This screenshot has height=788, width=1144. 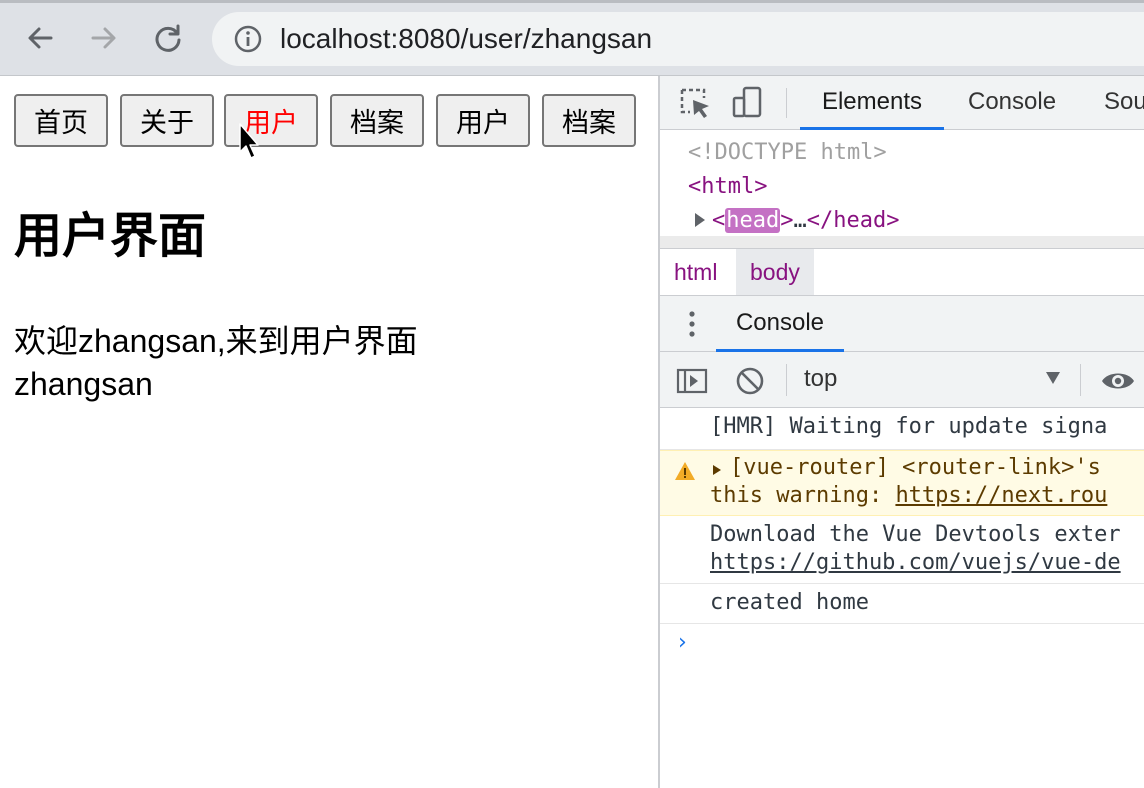 What do you see at coordinates (685, 471) in the screenshot?
I see `warning-icon` at bounding box center [685, 471].